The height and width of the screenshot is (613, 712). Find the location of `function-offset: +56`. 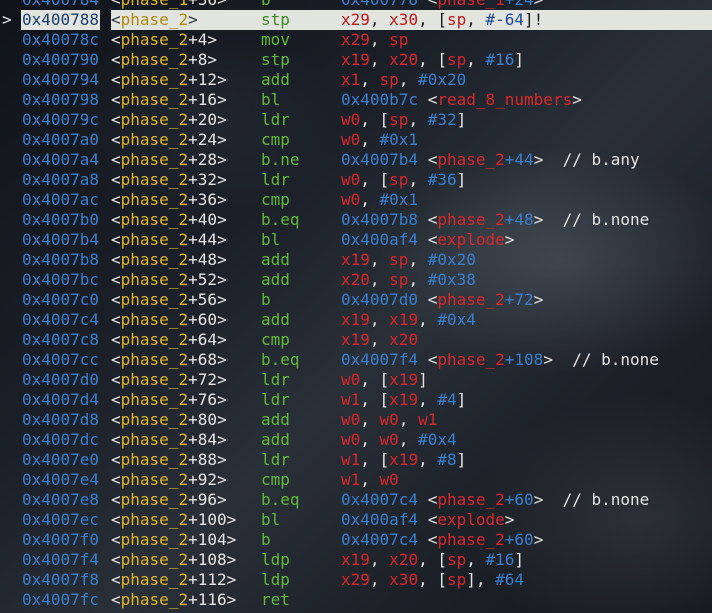

function-offset: +56 is located at coordinates (202, 299).